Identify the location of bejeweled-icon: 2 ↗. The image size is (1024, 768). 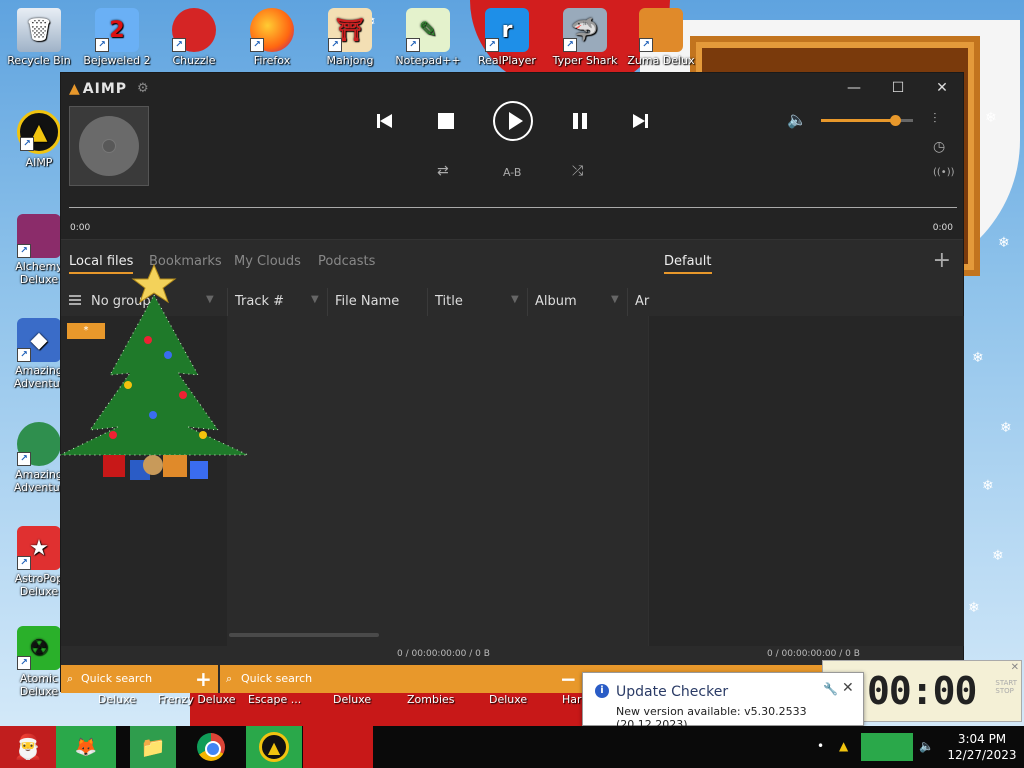
(117, 30).